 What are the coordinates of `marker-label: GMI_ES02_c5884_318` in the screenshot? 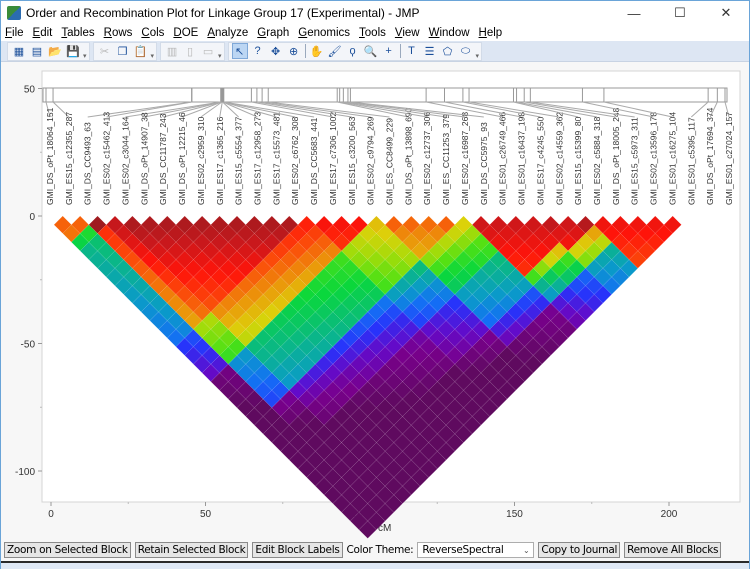 It's located at (597, 160).